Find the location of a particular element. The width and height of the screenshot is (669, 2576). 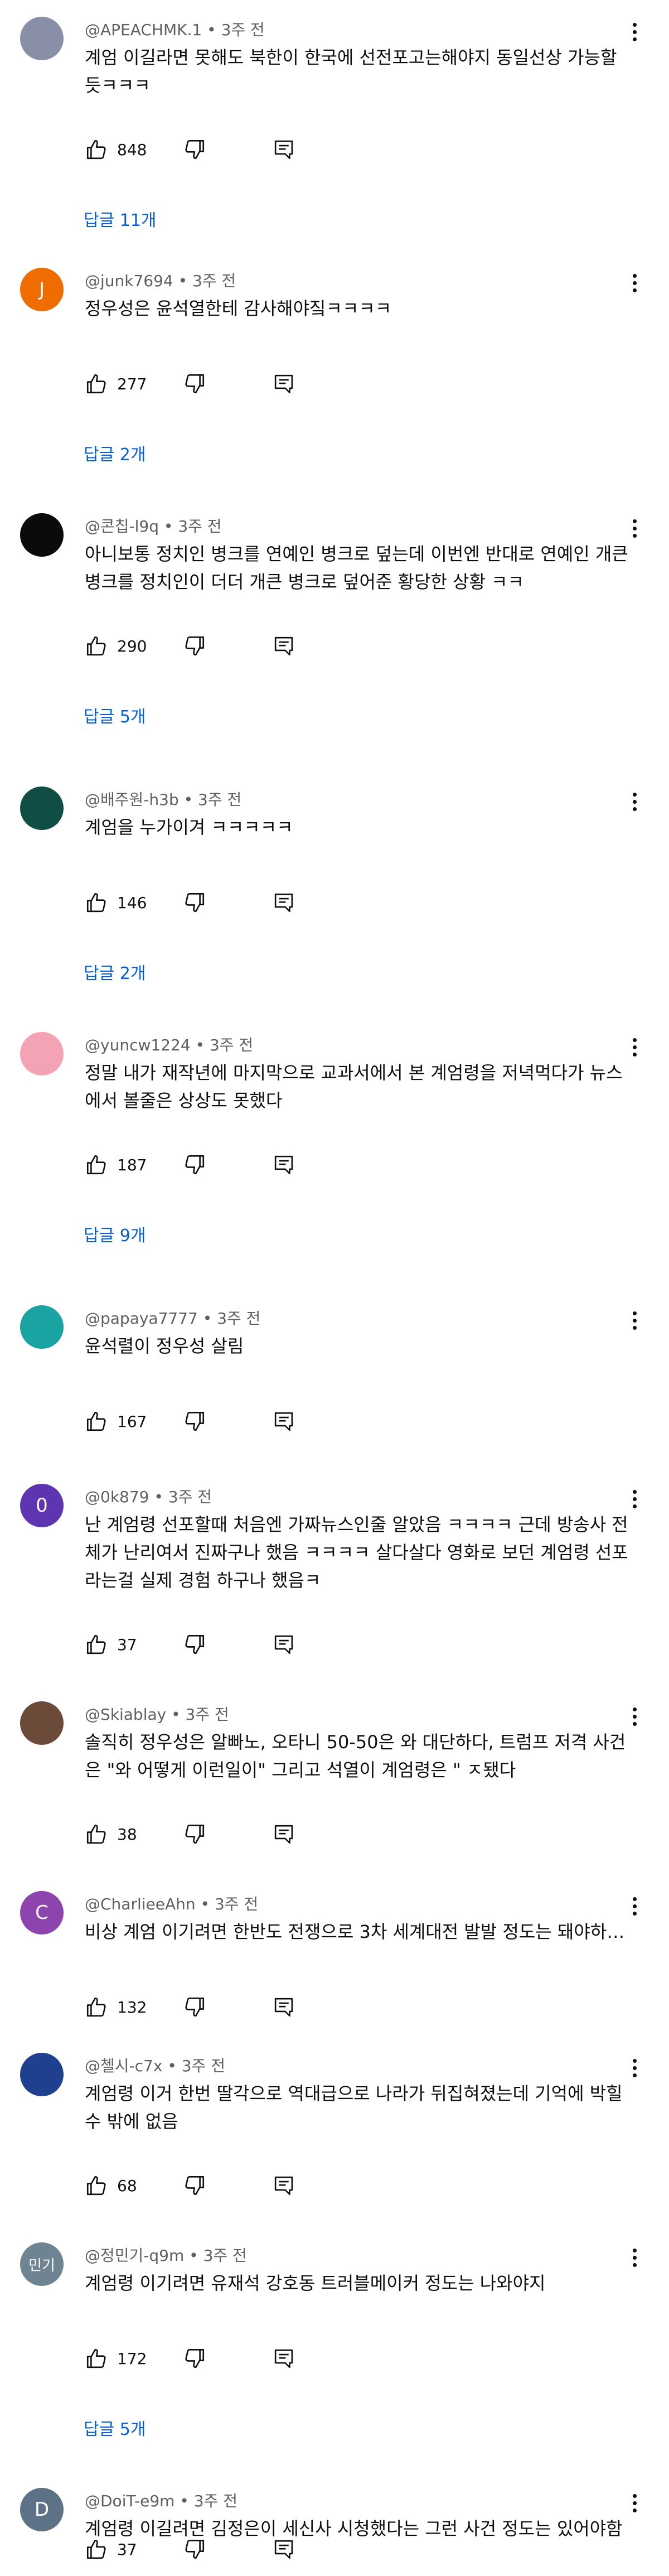

author-handle: @DoiT-e9m is located at coordinates (129, 2501).